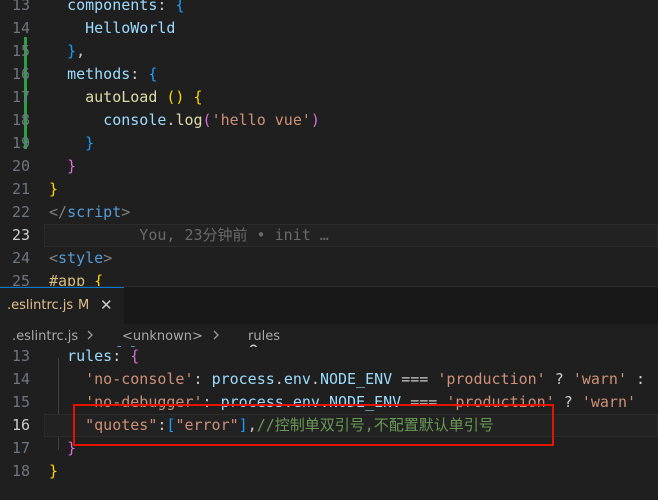  What do you see at coordinates (20, 279) in the screenshot?
I see `line-number: 25` at bounding box center [20, 279].